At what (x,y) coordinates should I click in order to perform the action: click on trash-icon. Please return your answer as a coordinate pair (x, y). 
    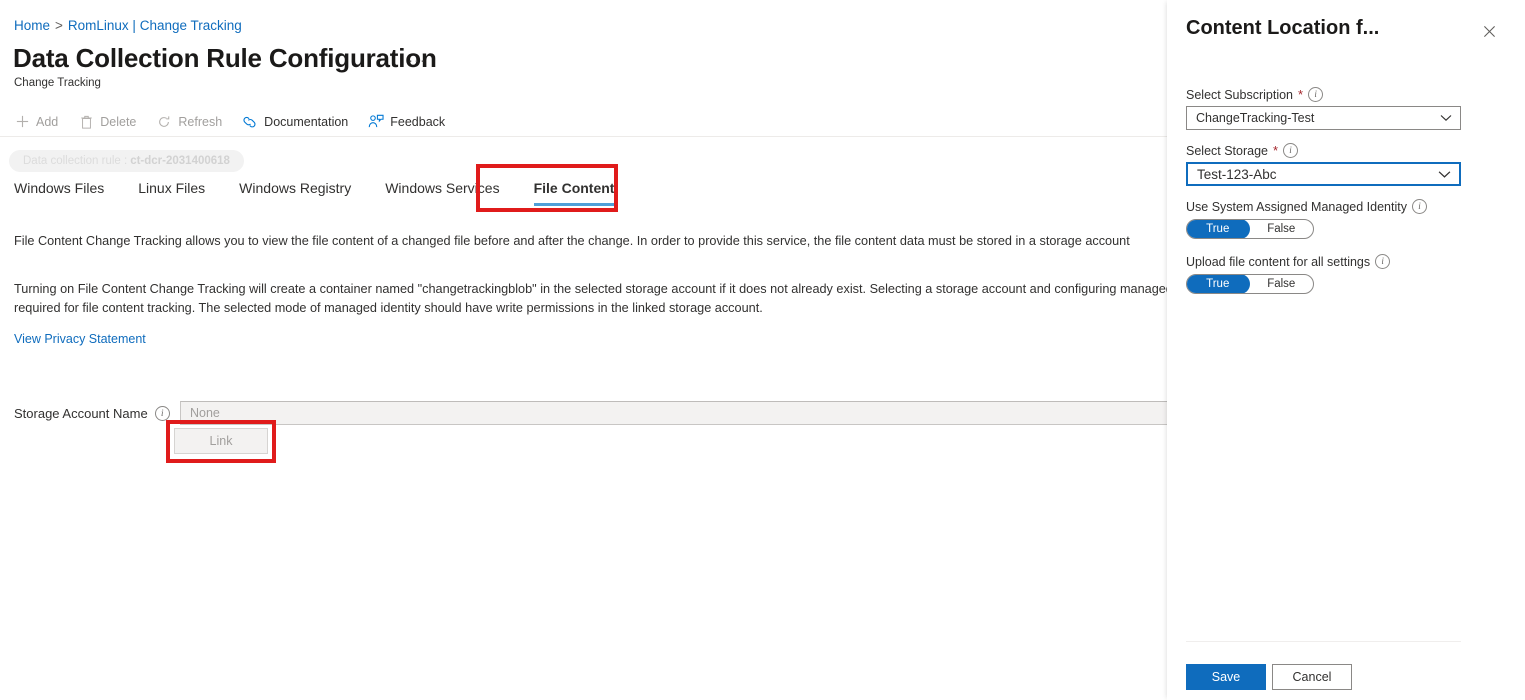
    Looking at the image, I should click on (86, 122).